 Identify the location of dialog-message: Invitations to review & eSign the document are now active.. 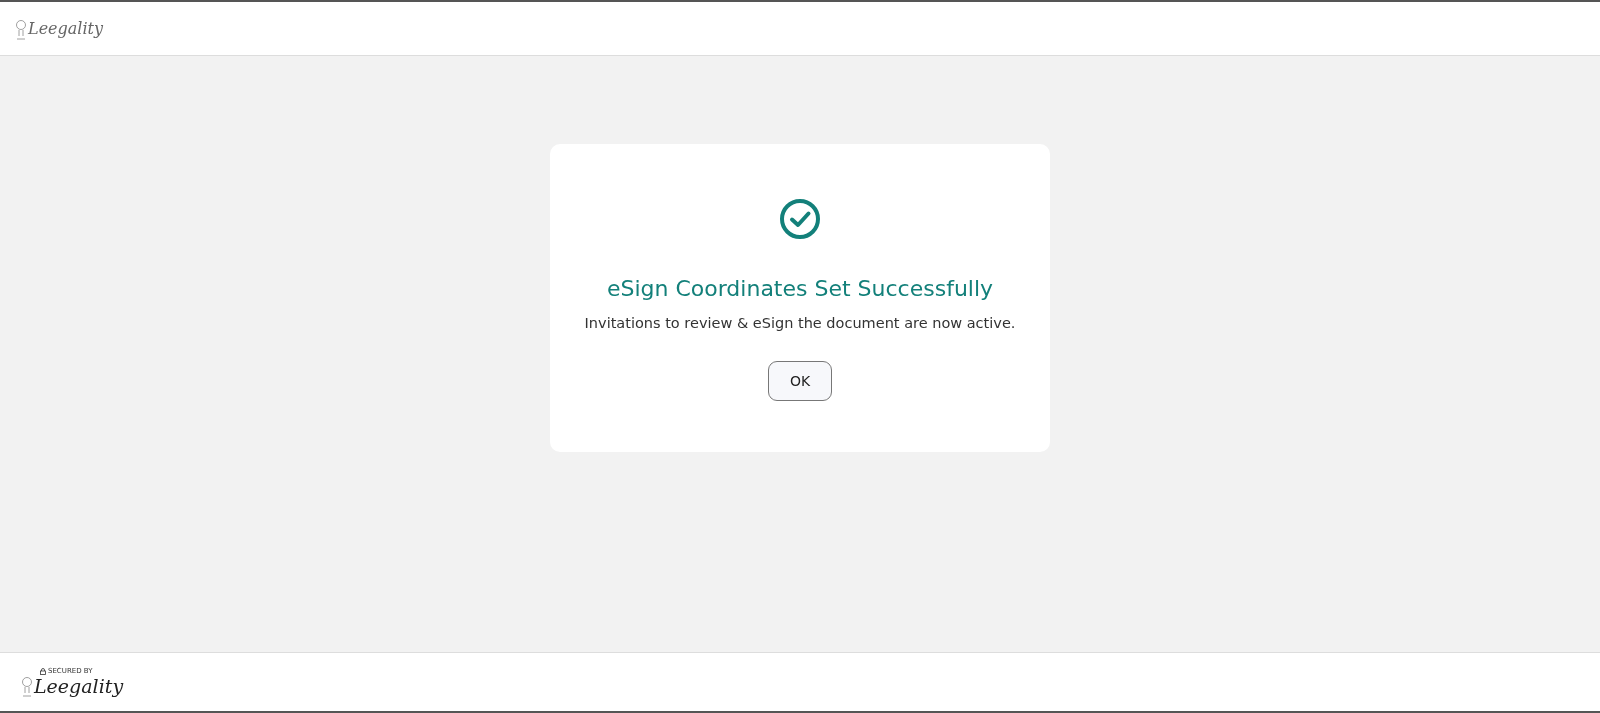
(800, 323).